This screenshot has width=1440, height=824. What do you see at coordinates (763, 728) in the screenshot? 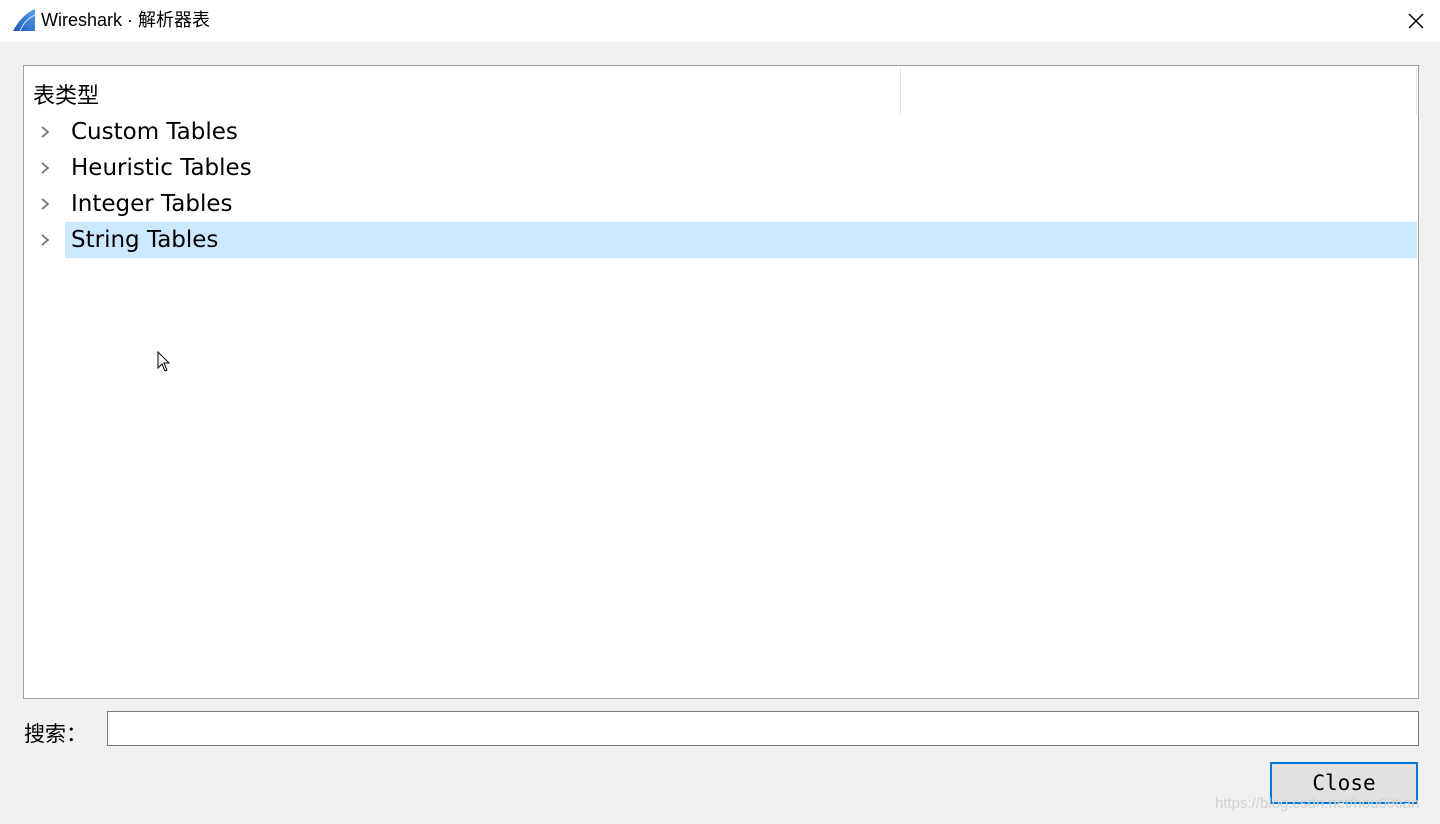
I see `search-input` at bounding box center [763, 728].